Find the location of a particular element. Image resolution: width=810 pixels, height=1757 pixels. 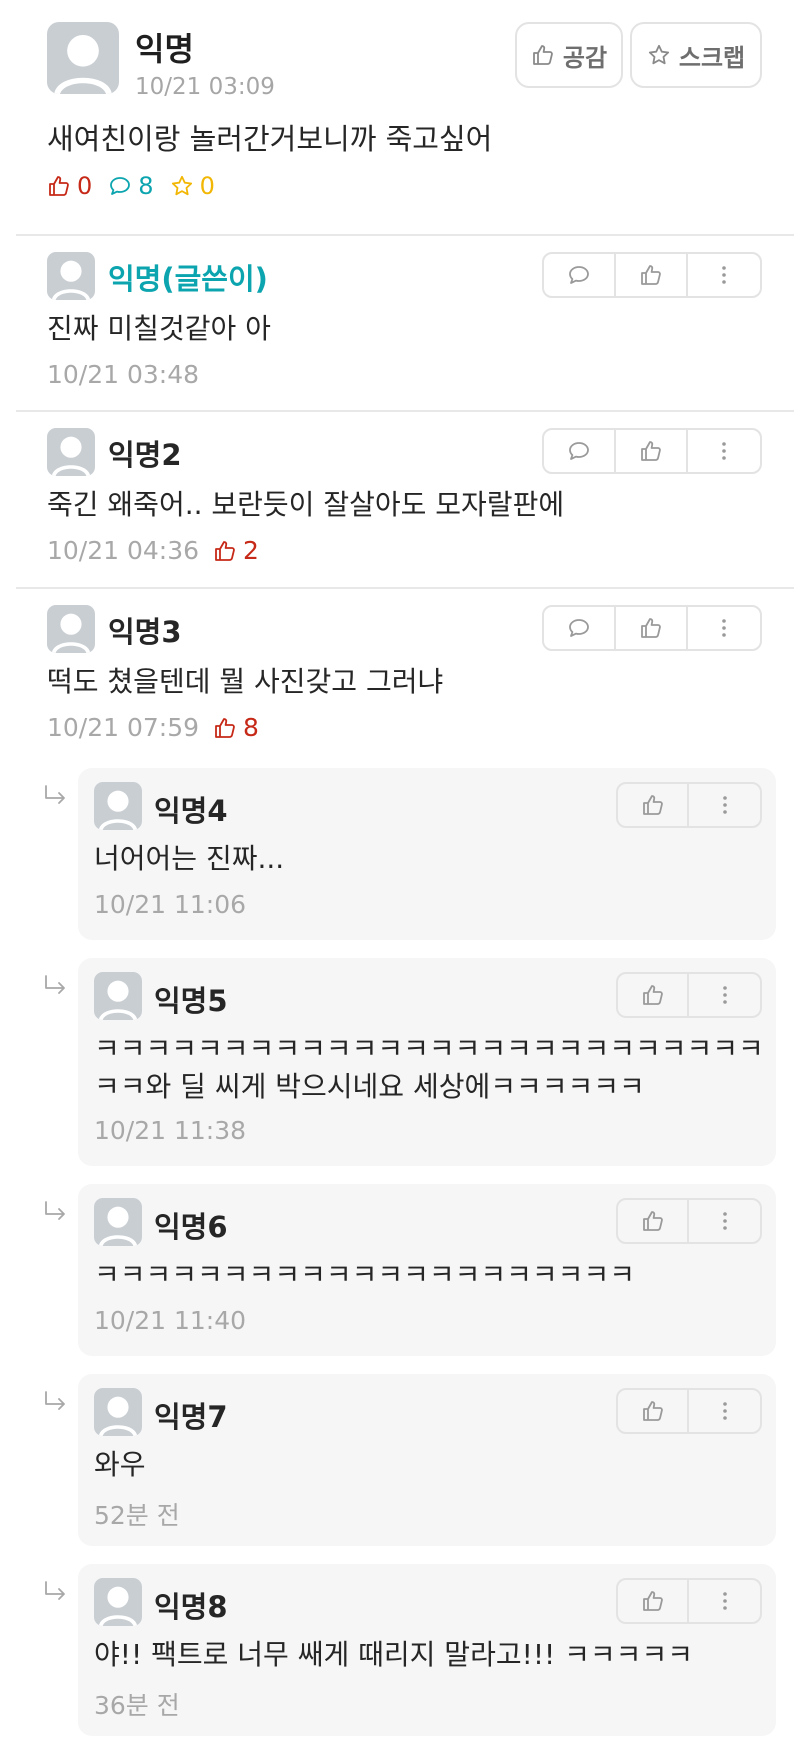

reply-meta: 36분 전 is located at coordinates (137, 1704).